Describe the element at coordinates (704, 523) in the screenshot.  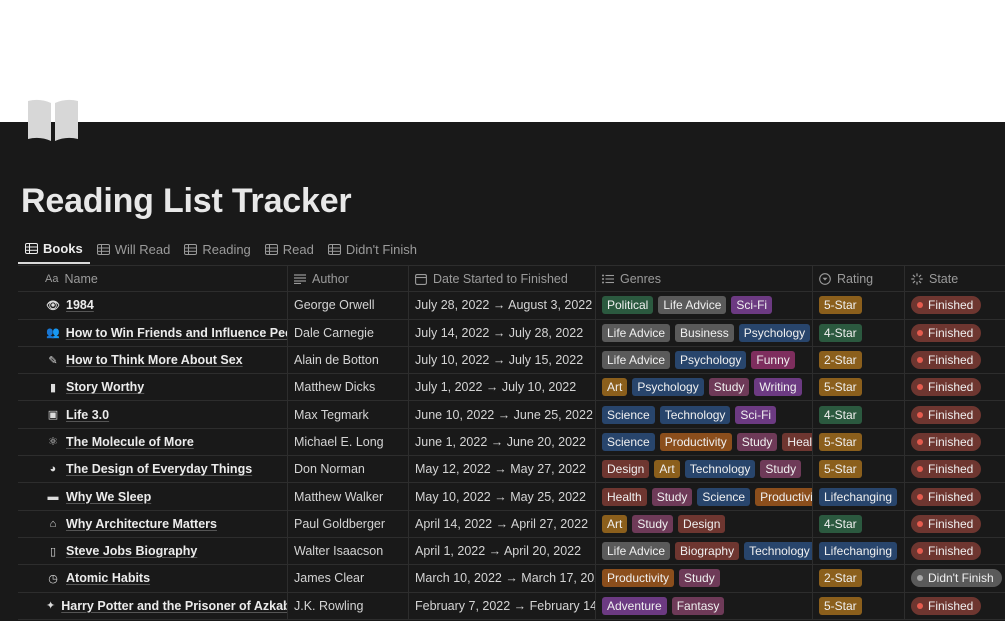
I see `genres-cell: Art Study Design` at that location.